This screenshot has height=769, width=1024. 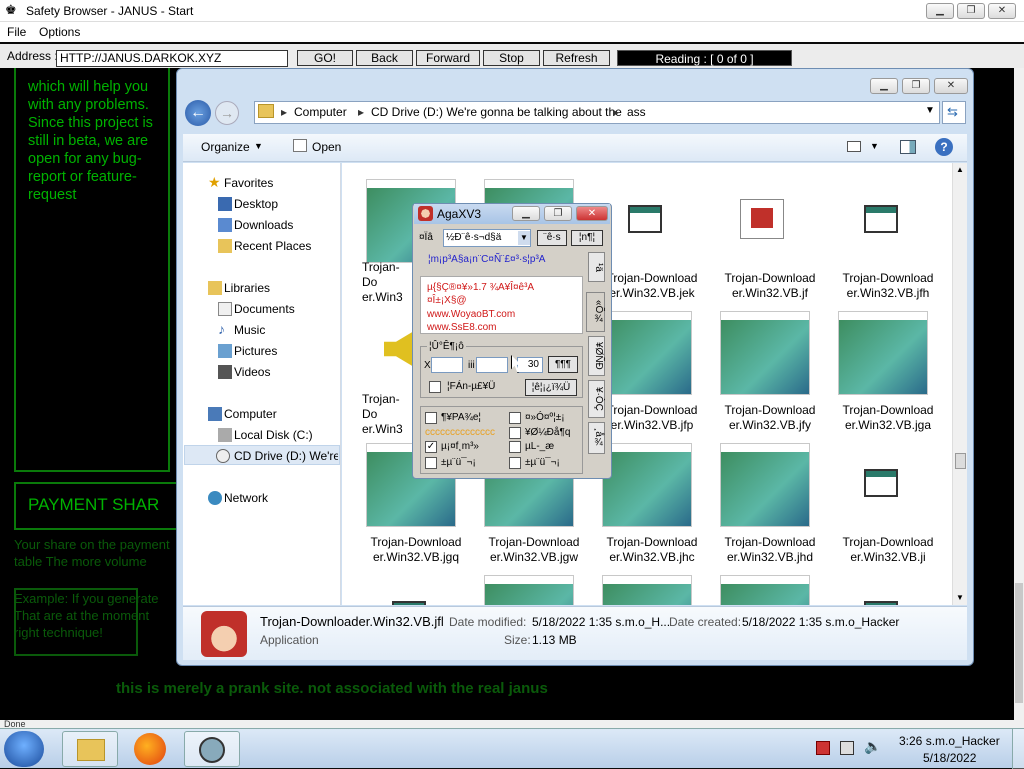 I want to click on file-tile: Trojan-Download er.Win32.VB.jga, so click(x=886, y=367).